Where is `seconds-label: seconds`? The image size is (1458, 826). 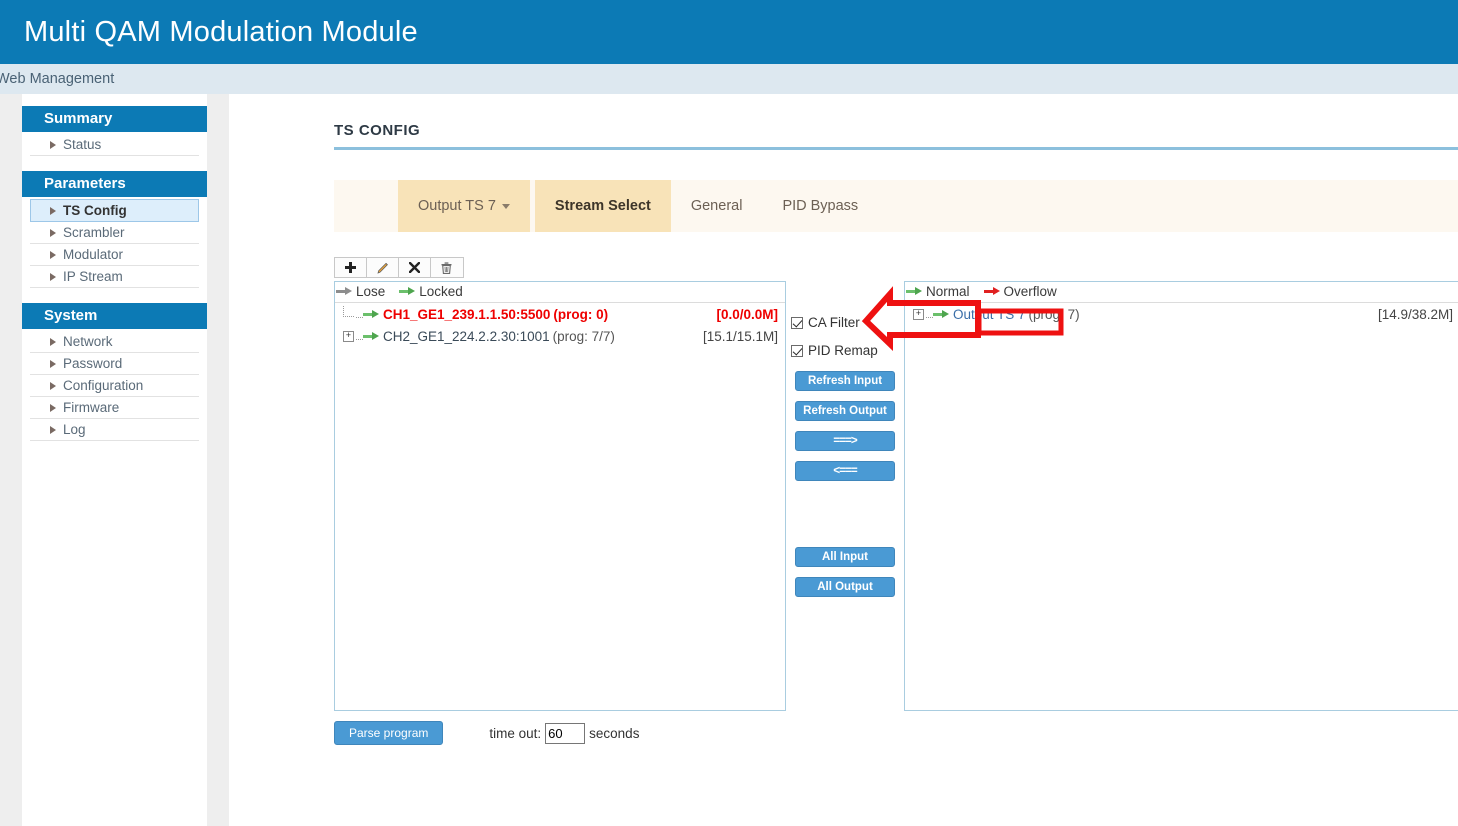 seconds-label: seconds is located at coordinates (614, 733).